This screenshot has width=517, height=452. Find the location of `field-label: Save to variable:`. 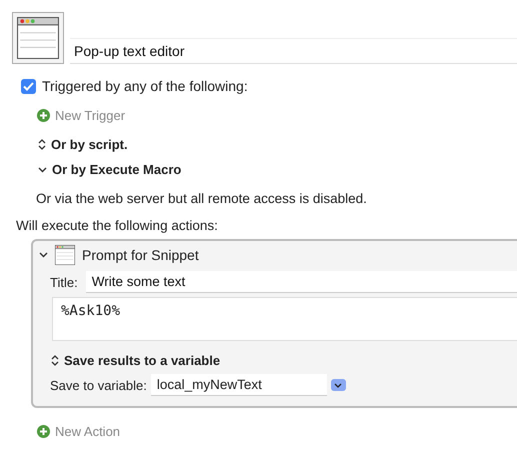

field-label: Save to variable: is located at coordinates (98, 385).